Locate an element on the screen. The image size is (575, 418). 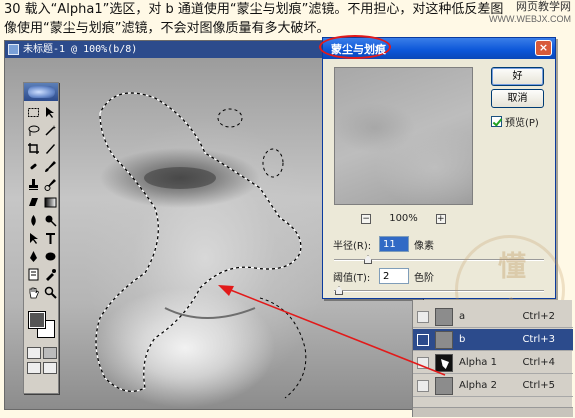
preview-zoom-controls: − 100% + is located at coordinates (403, 218).